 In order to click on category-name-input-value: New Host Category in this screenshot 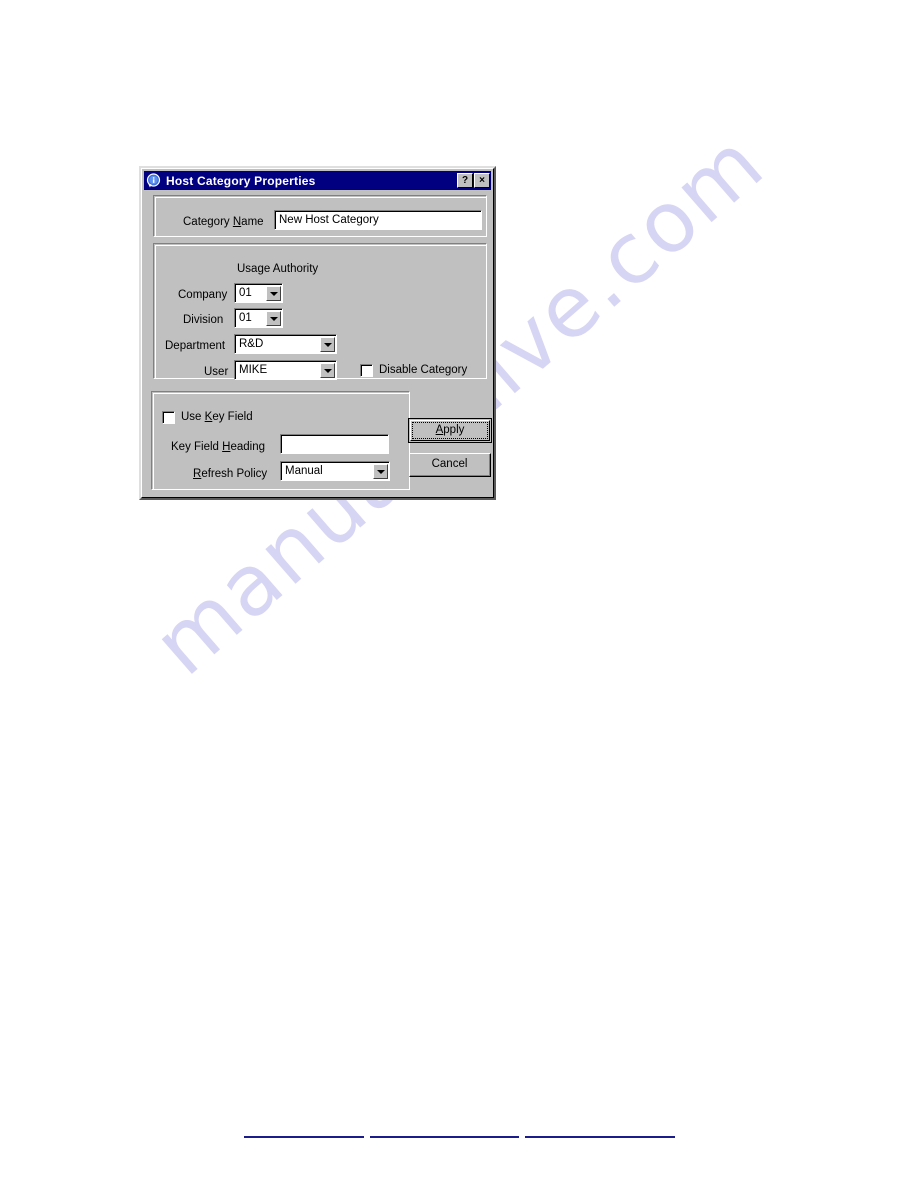, I will do `click(378, 220)`.